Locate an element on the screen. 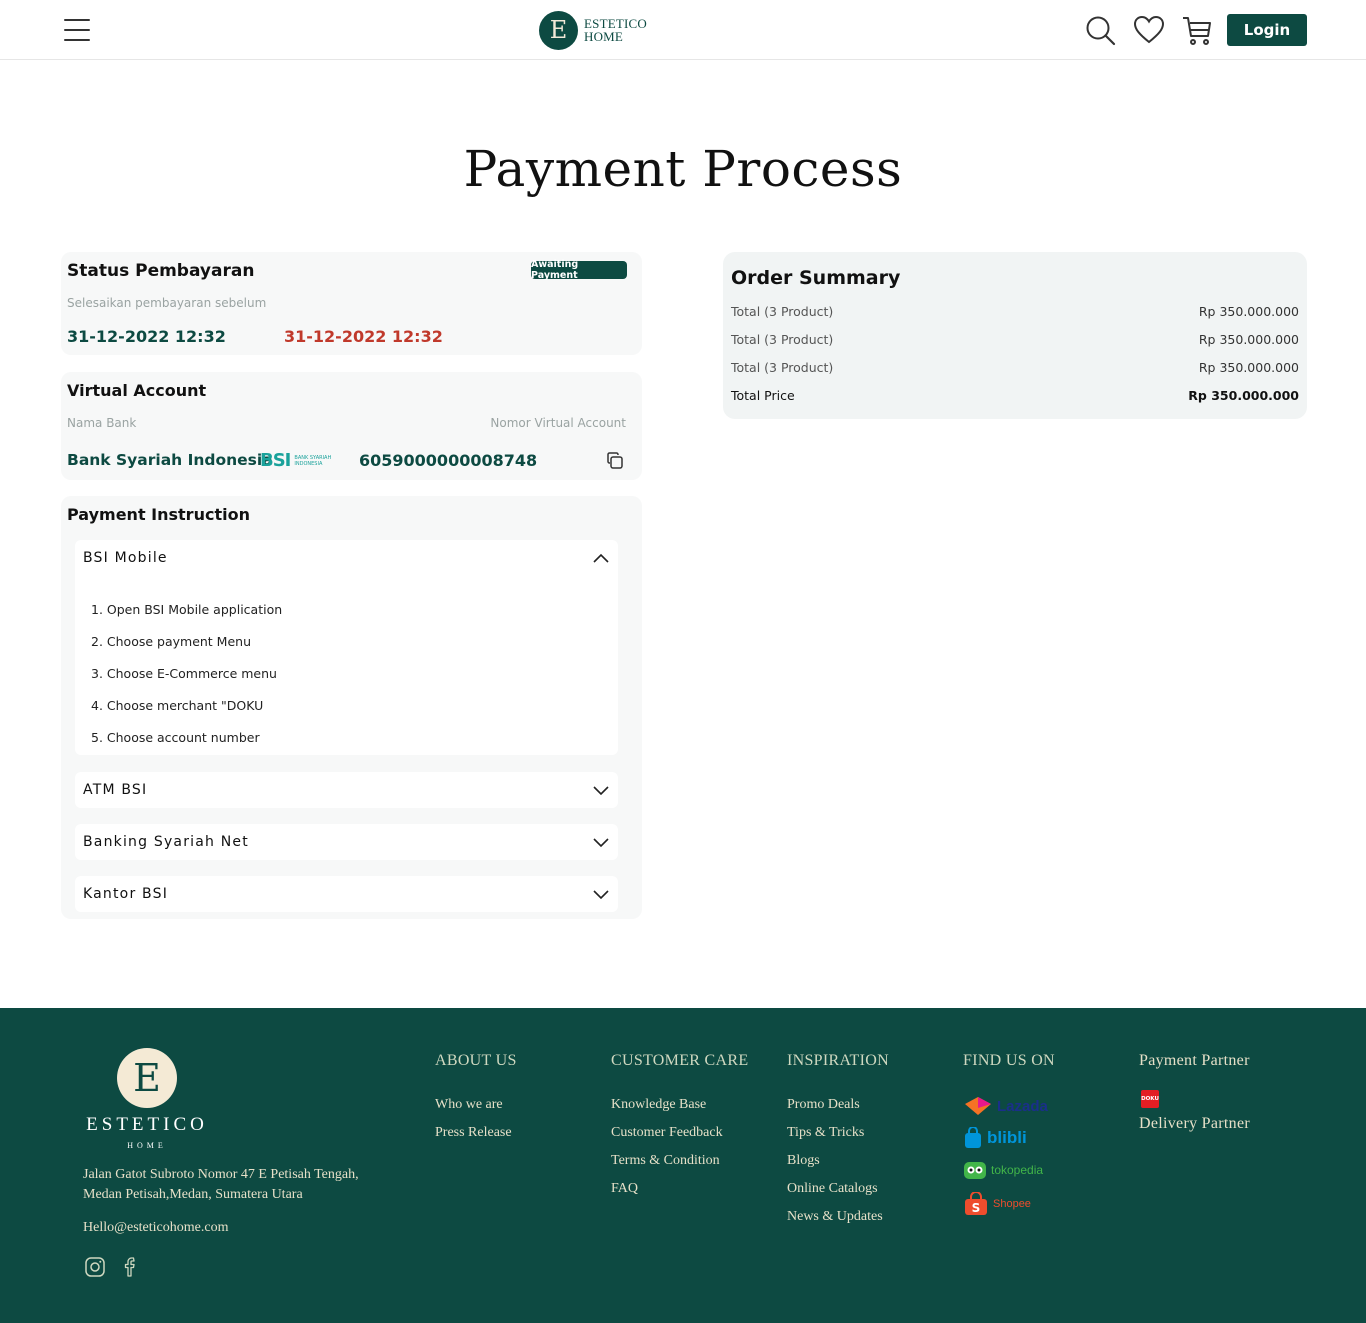 The image size is (1366, 1323). shopee-icon: S is located at coordinates (976, 1203).